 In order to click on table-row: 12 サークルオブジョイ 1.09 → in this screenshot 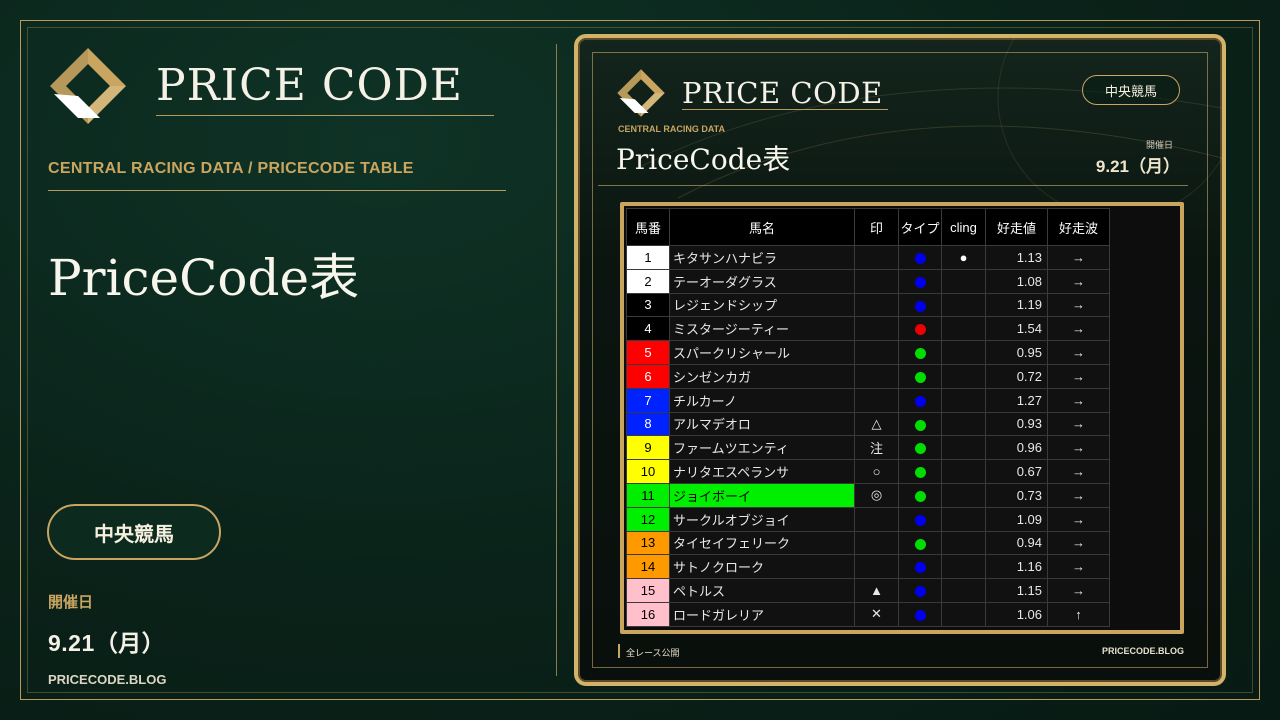, I will do `click(868, 519)`.